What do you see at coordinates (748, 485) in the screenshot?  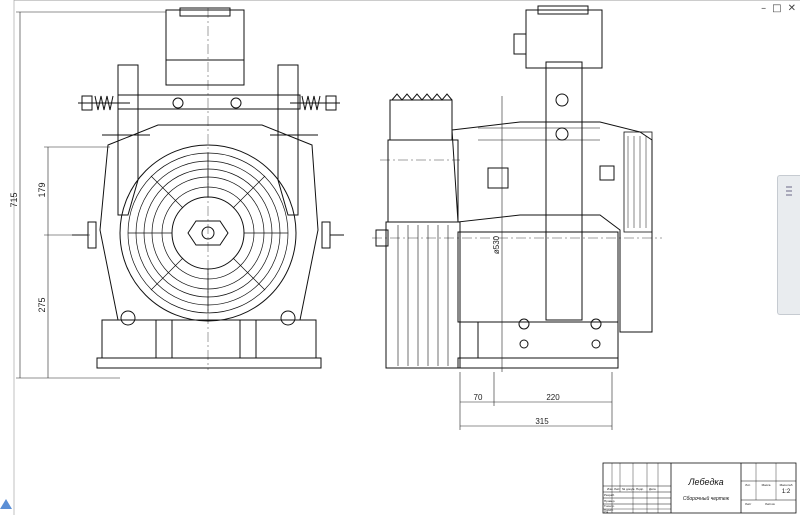 I see `tb-col-lit: Лит.` at bounding box center [748, 485].